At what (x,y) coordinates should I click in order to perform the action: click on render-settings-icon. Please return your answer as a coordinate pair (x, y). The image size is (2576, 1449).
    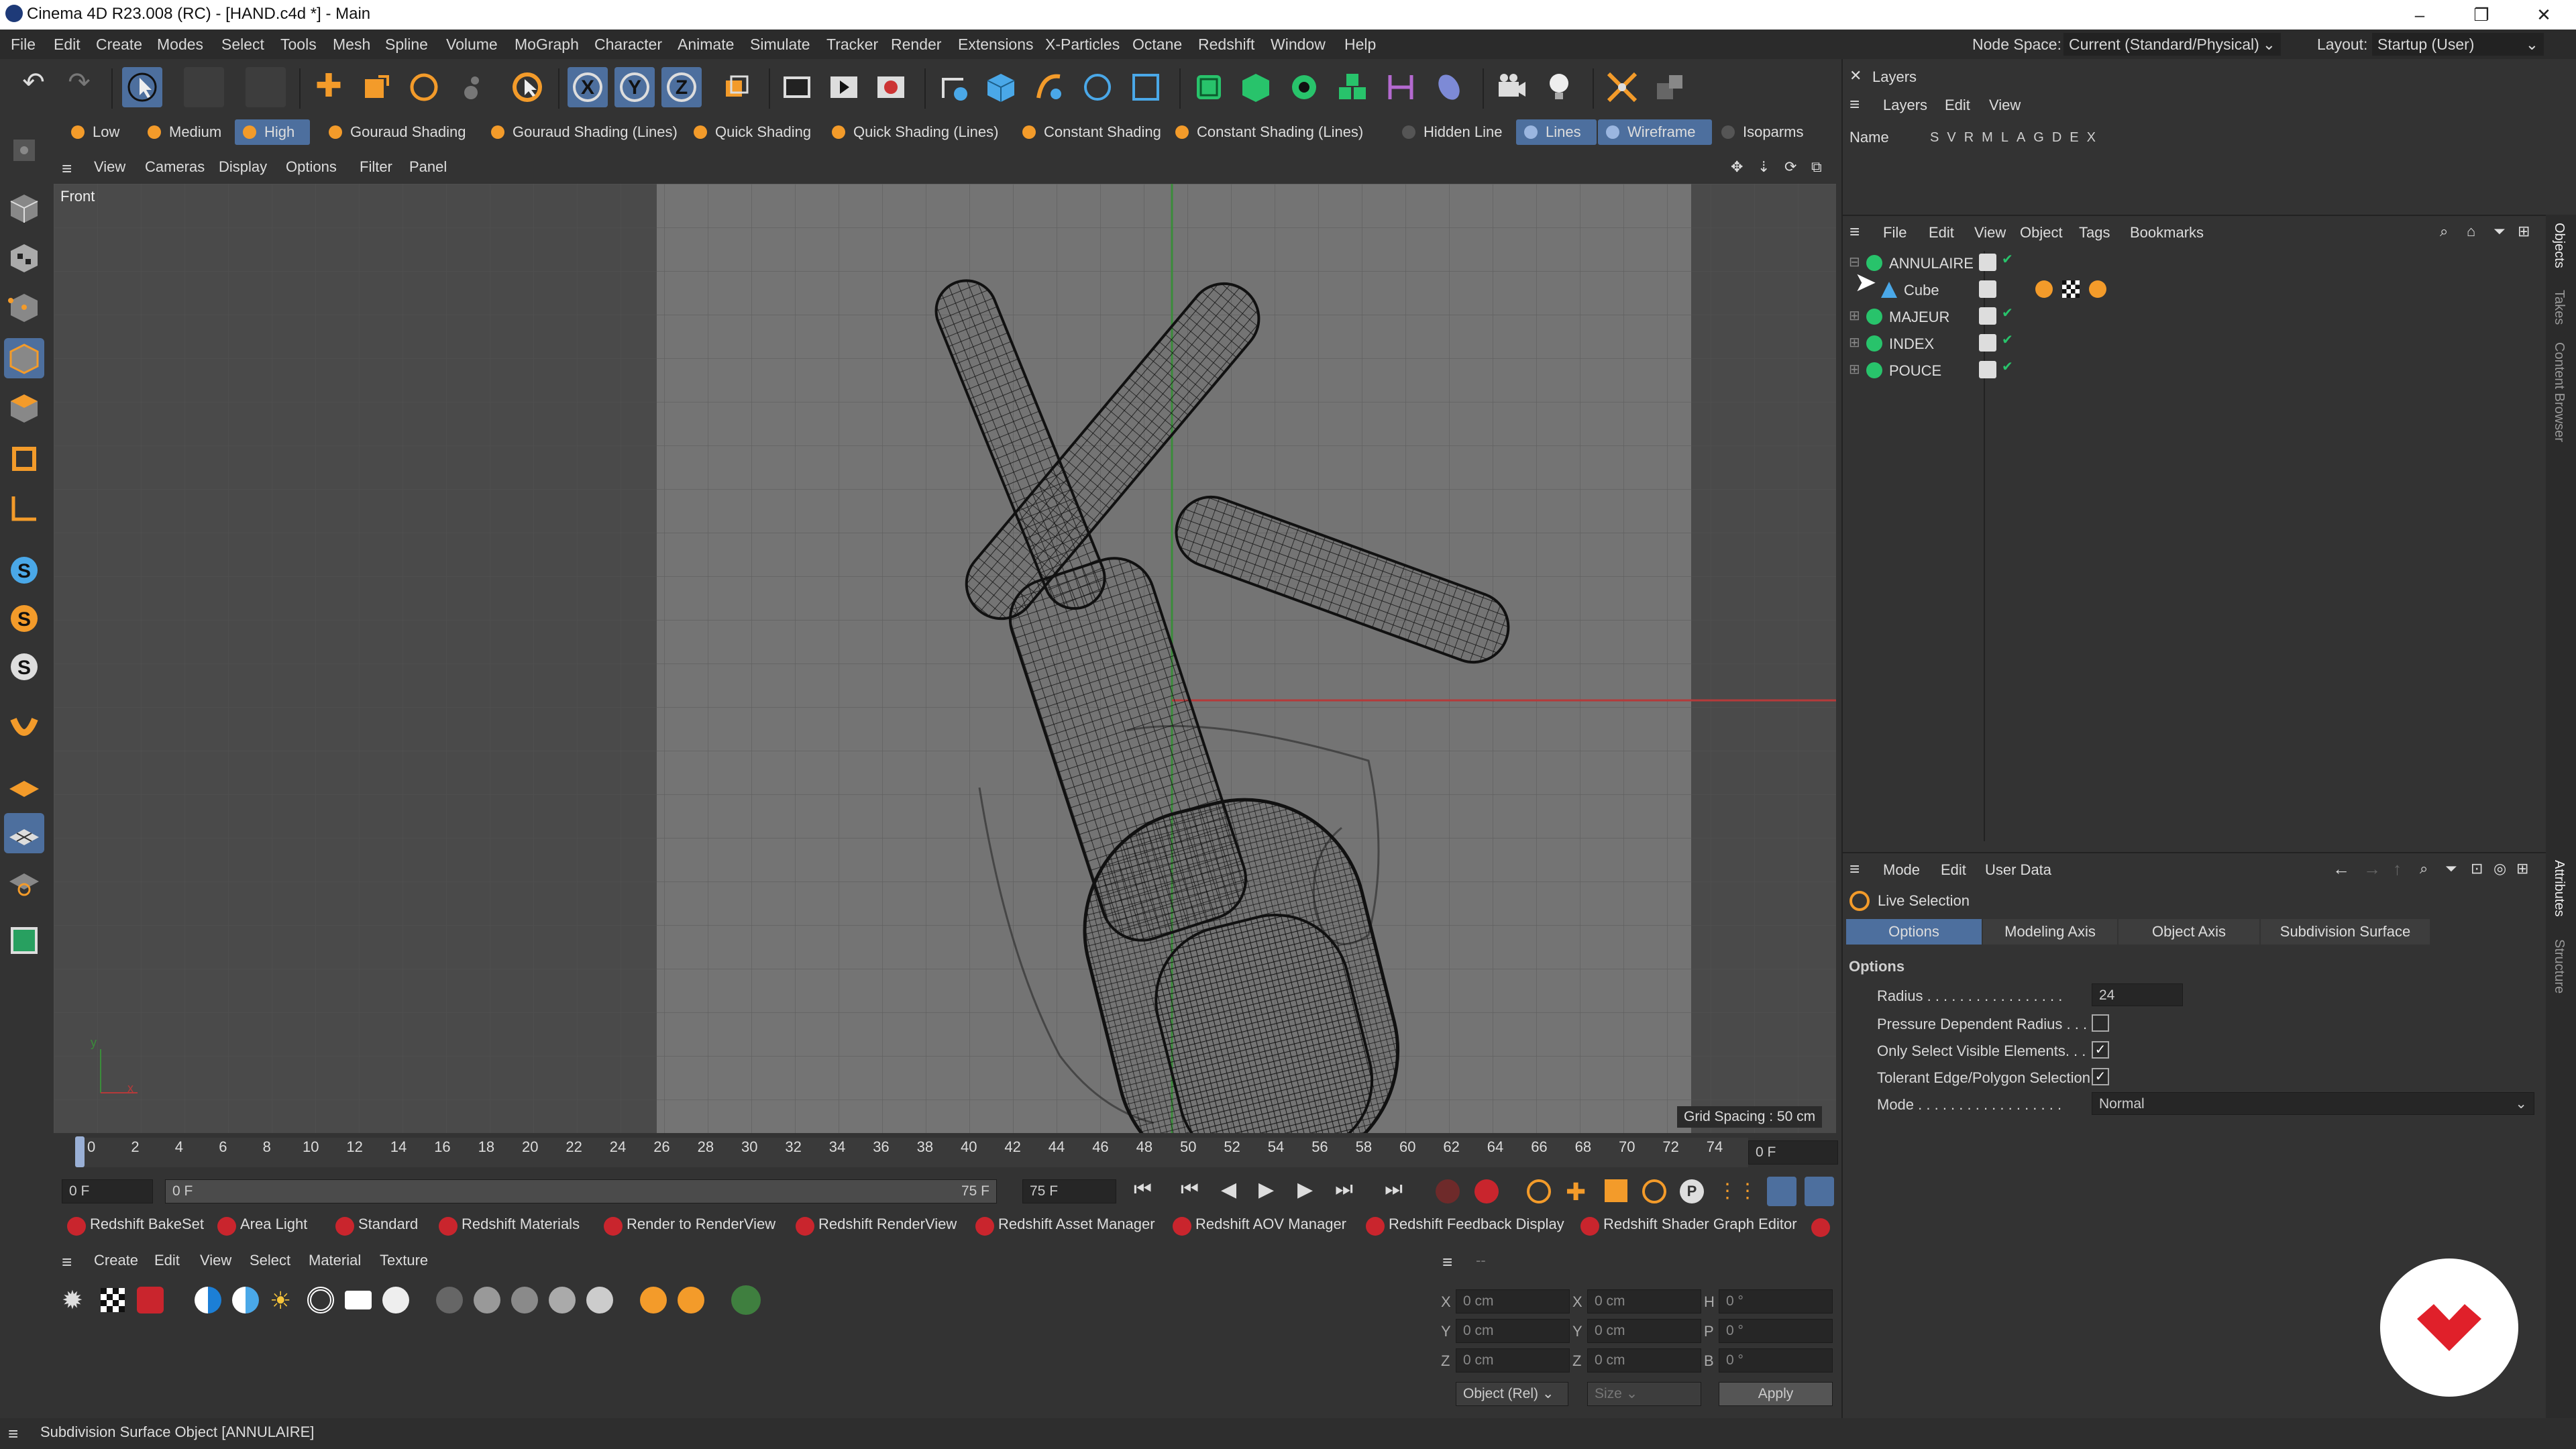
    Looking at the image, I should click on (891, 87).